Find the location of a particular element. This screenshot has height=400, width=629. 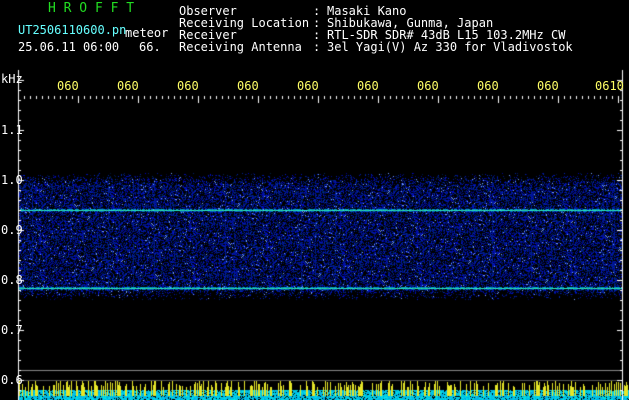

antenna-sep: : is located at coordinates (317, 47).